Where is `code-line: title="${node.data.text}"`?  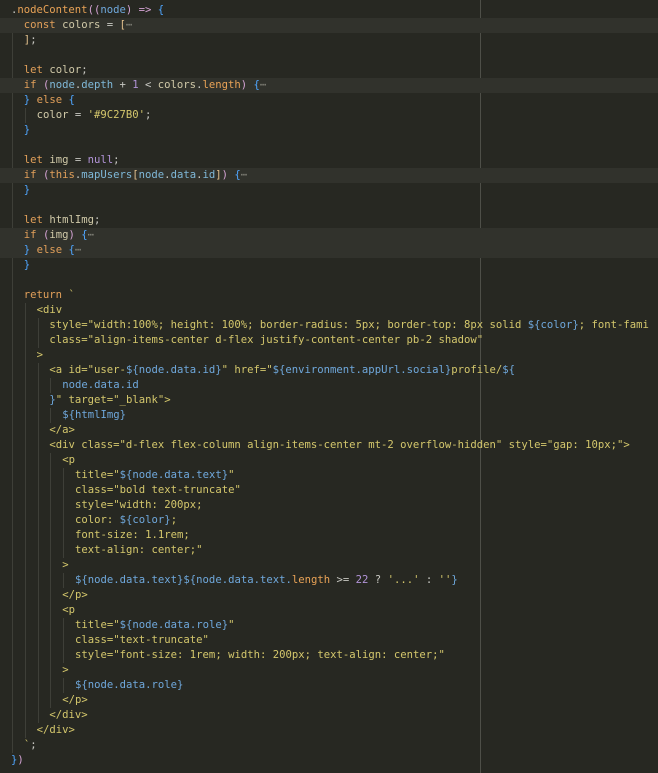
code-line: title="${node.data.text}" is located at coordinates (329, 475).